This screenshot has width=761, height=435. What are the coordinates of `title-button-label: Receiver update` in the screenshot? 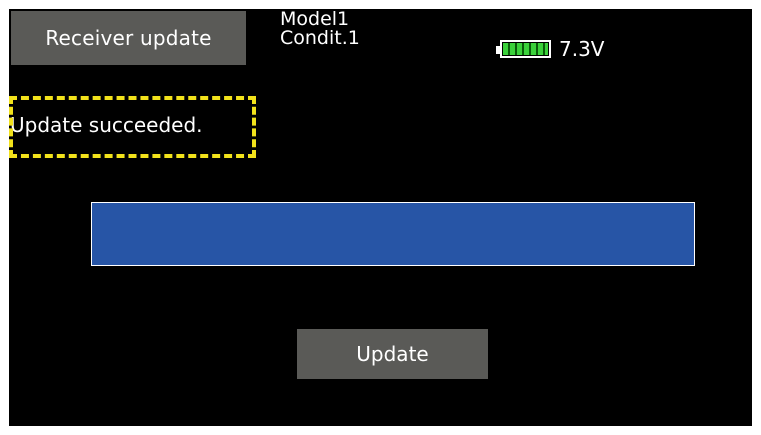 It's located at (128, 38).